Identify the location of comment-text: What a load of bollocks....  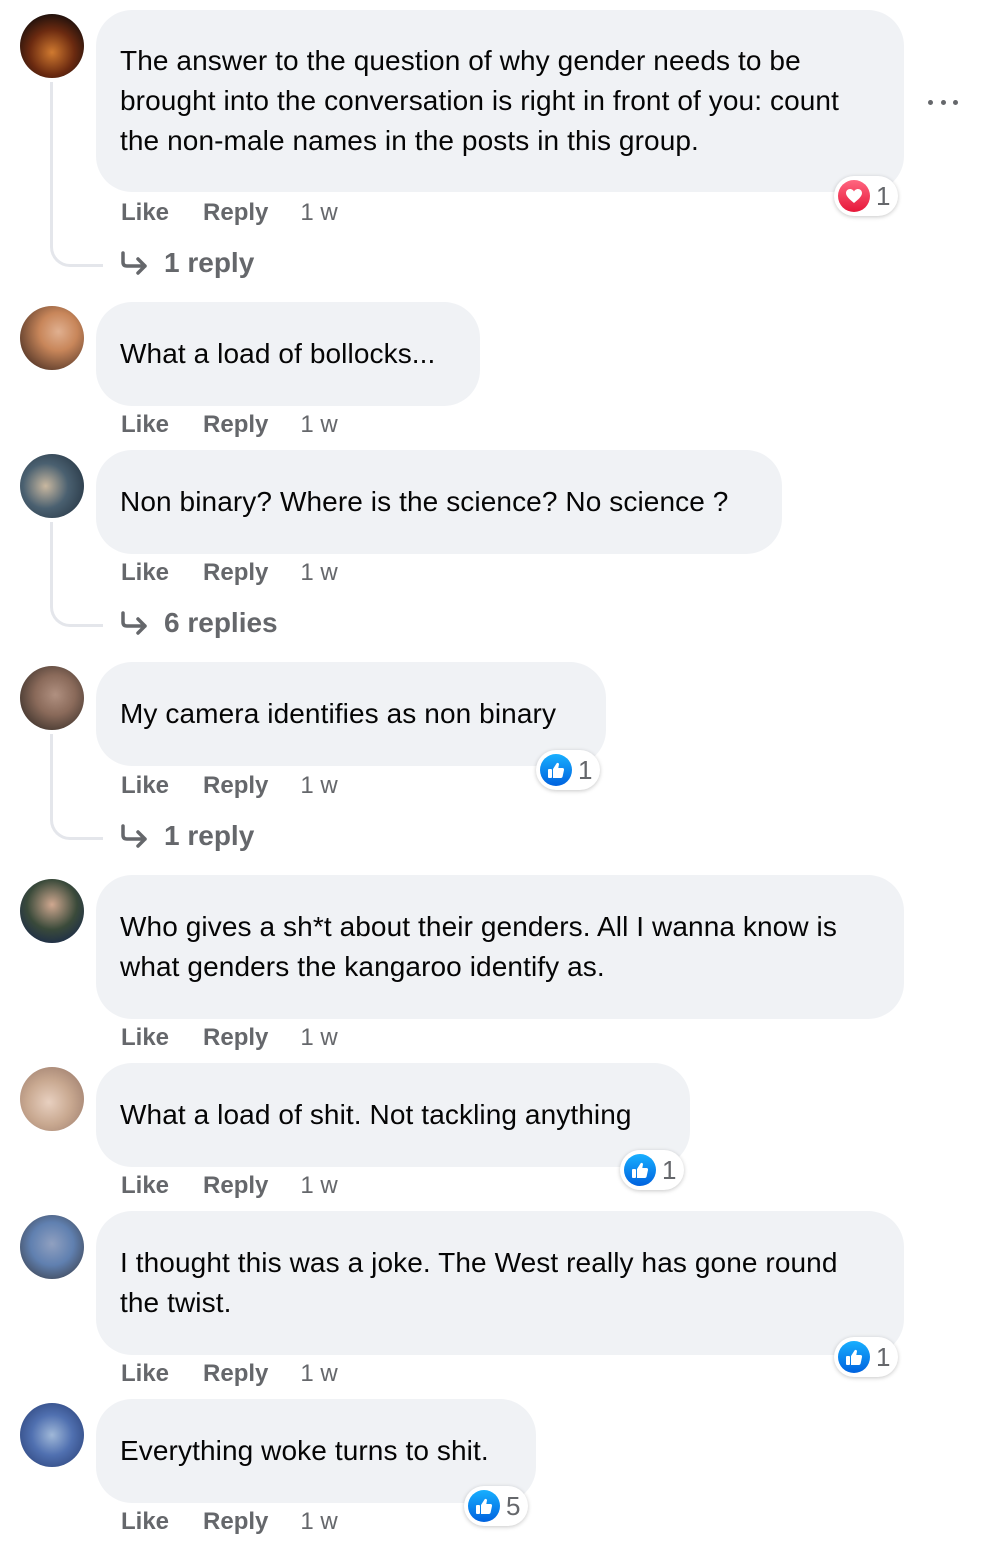
(278, 353).